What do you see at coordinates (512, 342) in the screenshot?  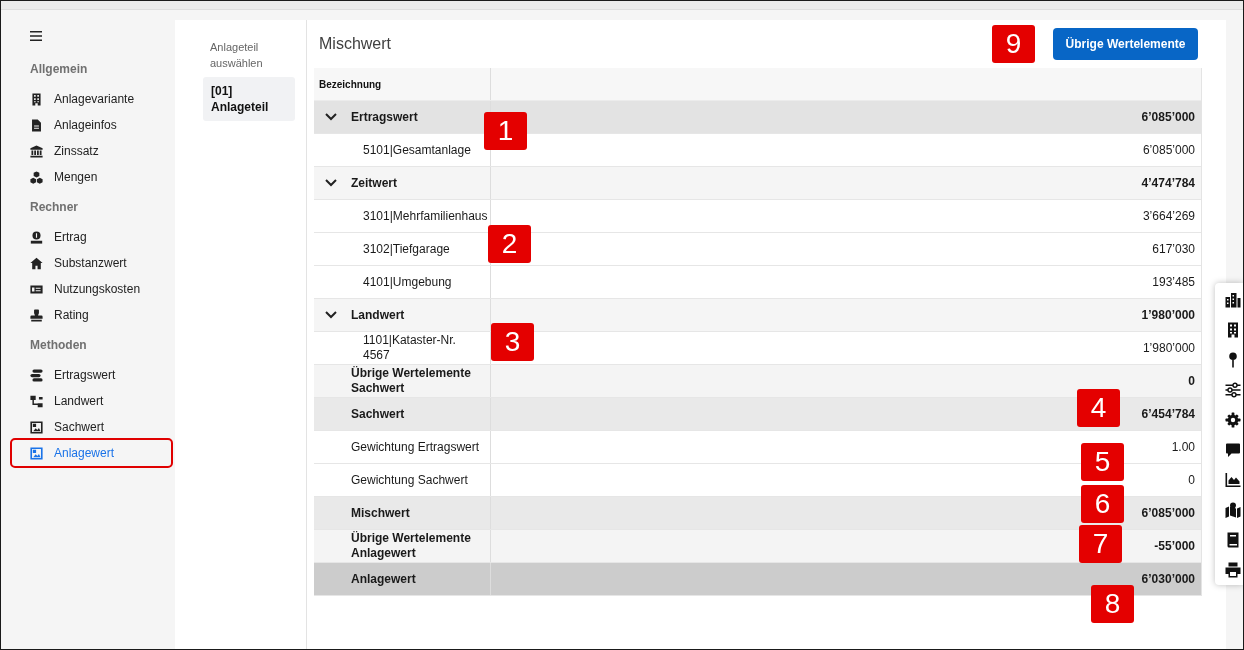 I see `callout-number: 3` at bounding box center [512, 342].